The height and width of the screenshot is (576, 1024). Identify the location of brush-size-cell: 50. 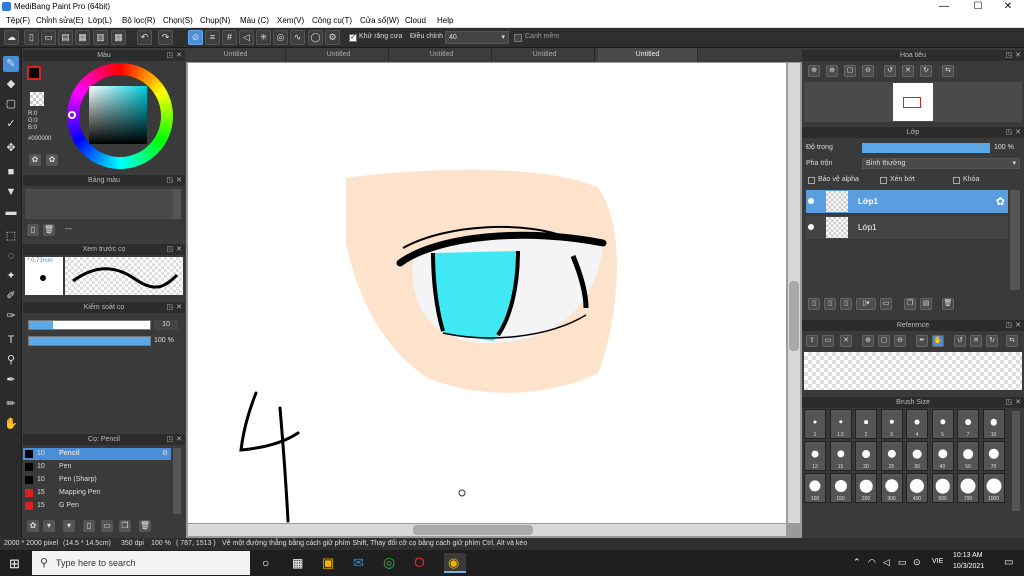
(968, 456).